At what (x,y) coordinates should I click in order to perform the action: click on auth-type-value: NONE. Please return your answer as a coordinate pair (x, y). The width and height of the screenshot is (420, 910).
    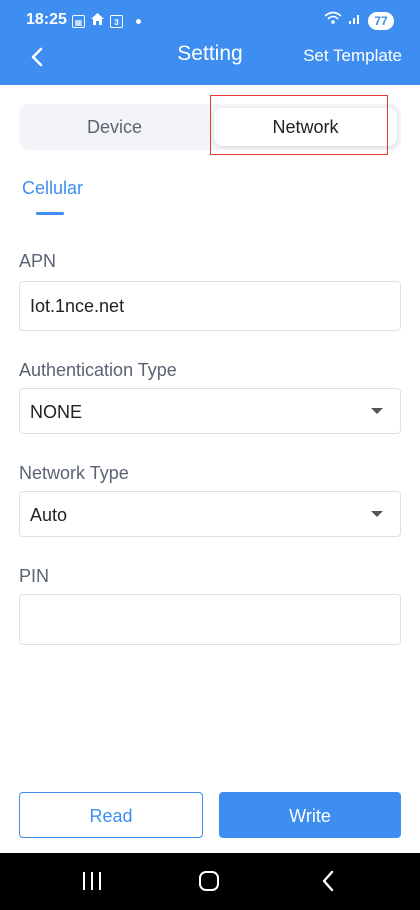
    Looking at the image, I should click on (56, 412).